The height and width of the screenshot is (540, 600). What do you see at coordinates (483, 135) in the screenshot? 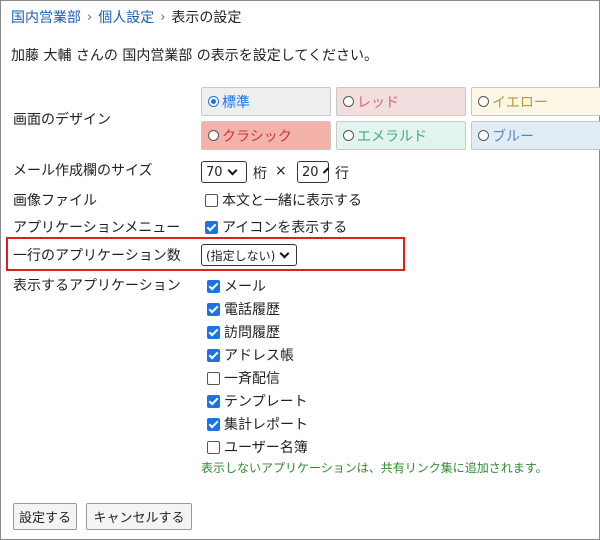
I see `design-blue-radio-icon` at bounding box center [483, 135].